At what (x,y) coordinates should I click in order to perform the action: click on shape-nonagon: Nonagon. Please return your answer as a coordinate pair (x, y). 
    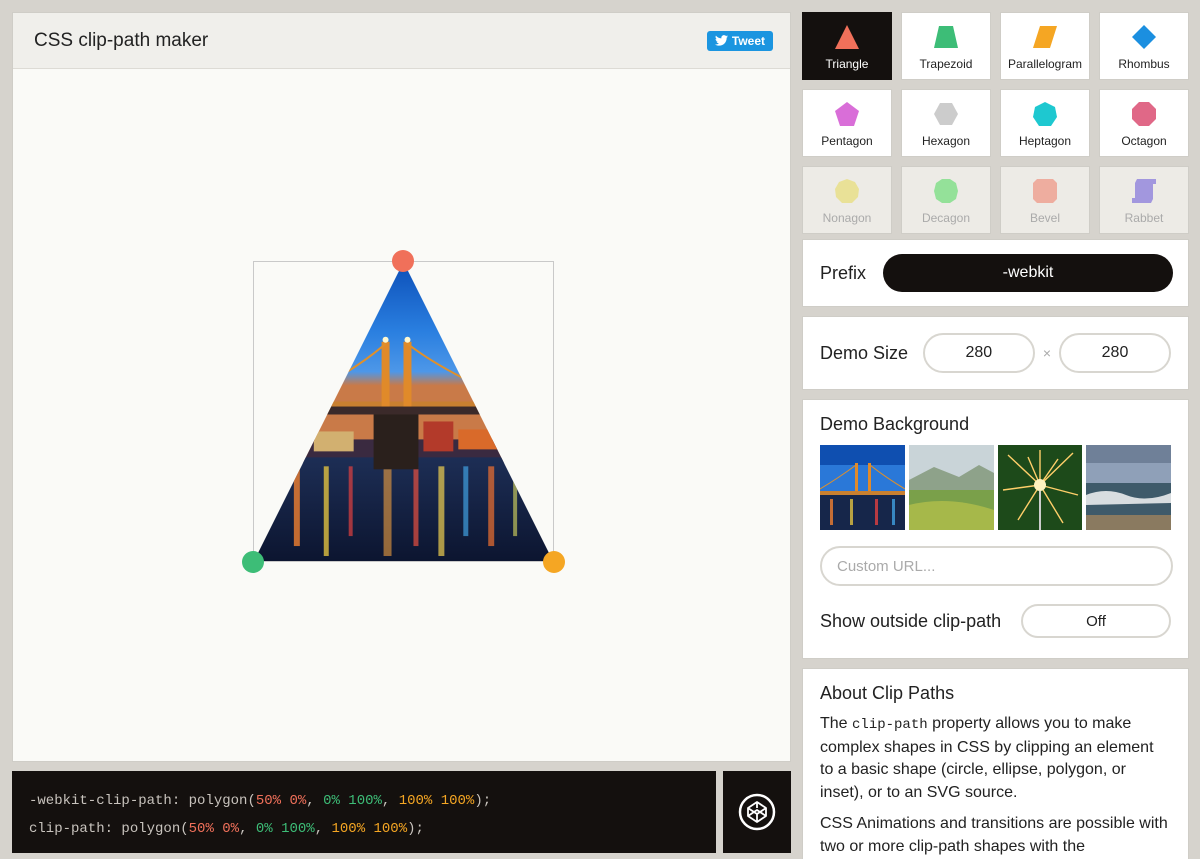
    Looking at the image, I should click on (847, 200).